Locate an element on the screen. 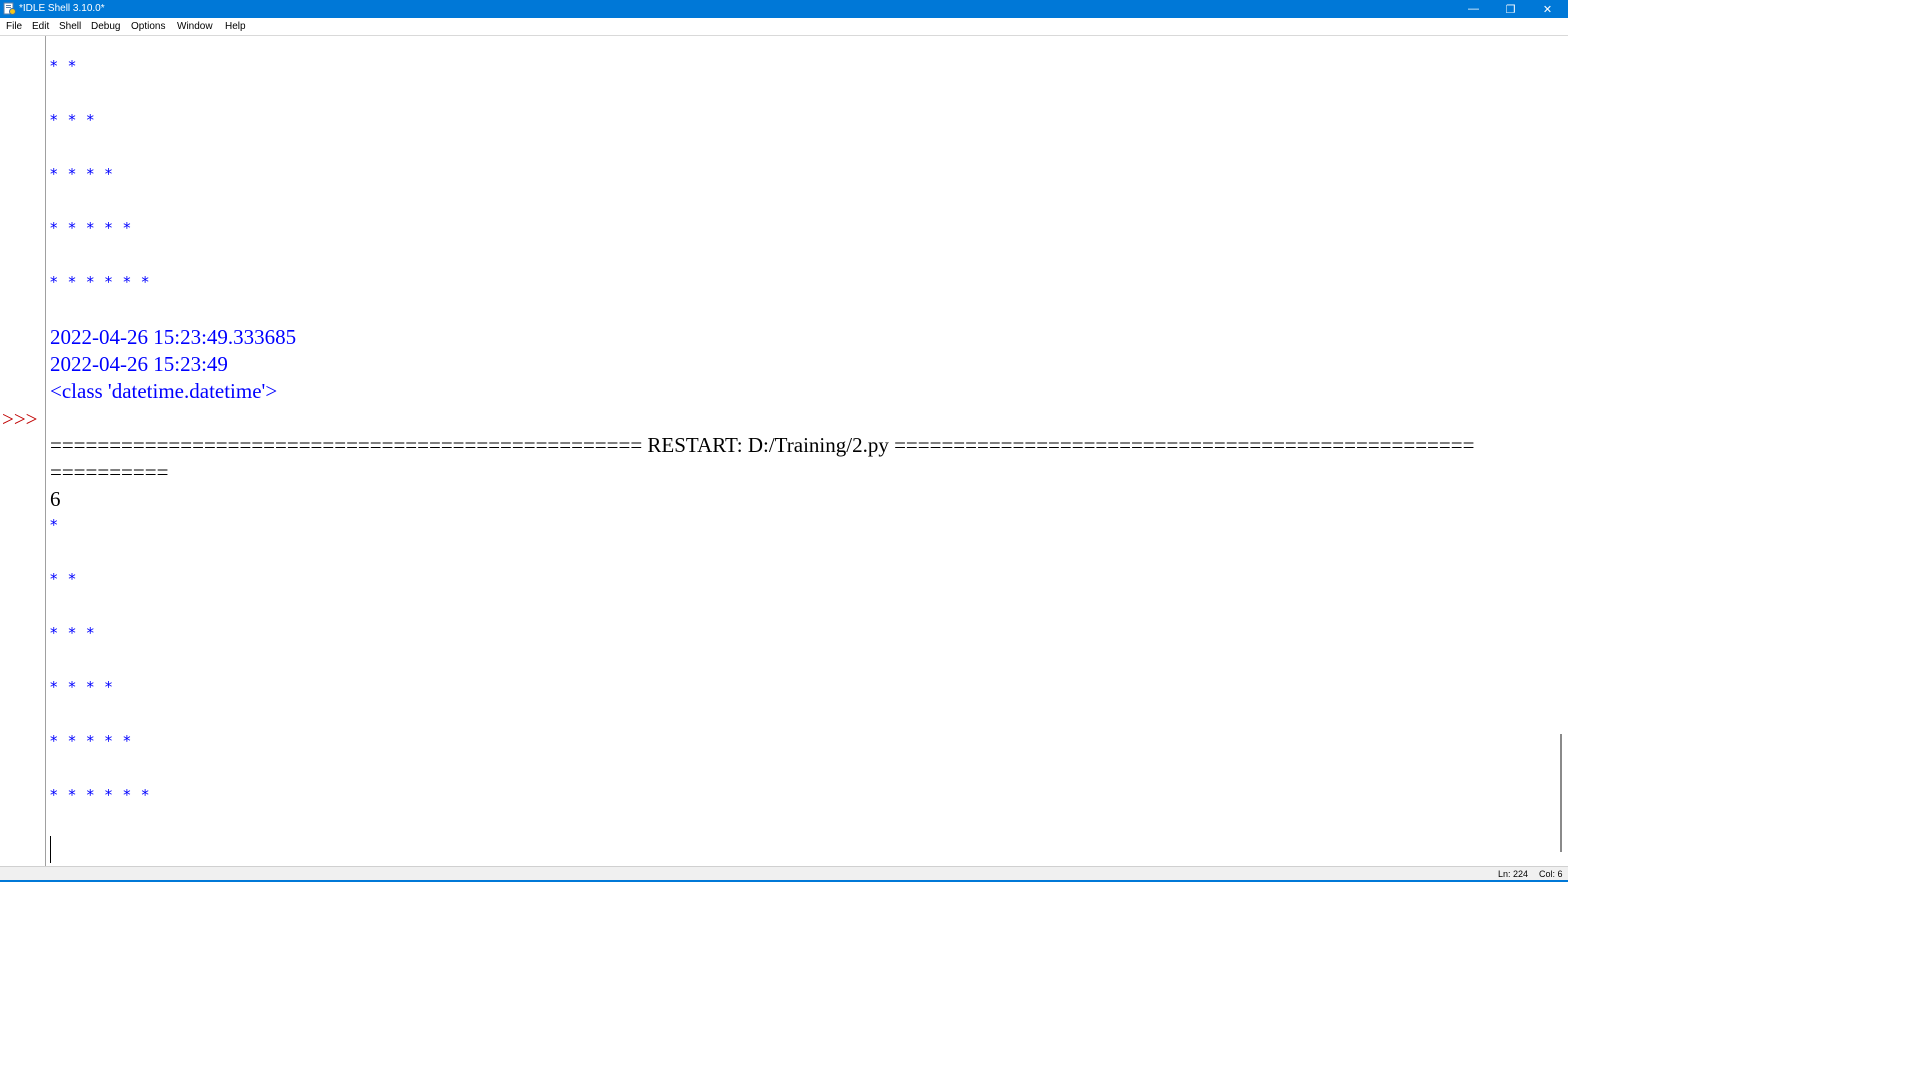 The width and height of the screenshot is (1920, 1080). window-title: *IDLE Shell 3.10.0* is located at coordinates (62, 8).